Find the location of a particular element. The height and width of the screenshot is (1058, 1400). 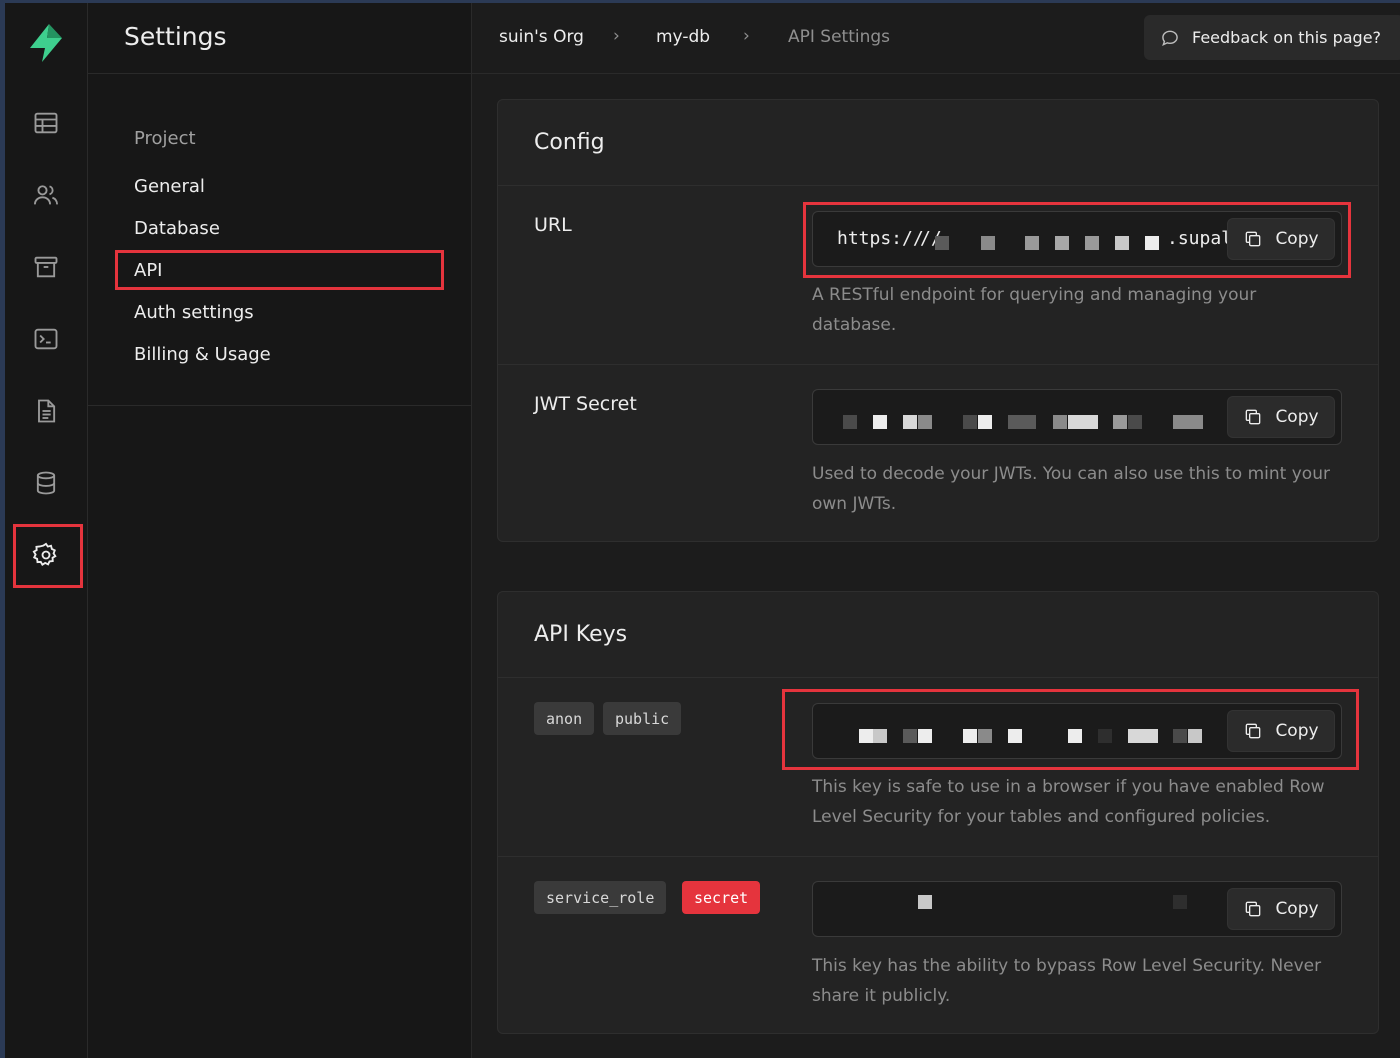

settings-menu-header: Settings is located at coordinates (279, 37).